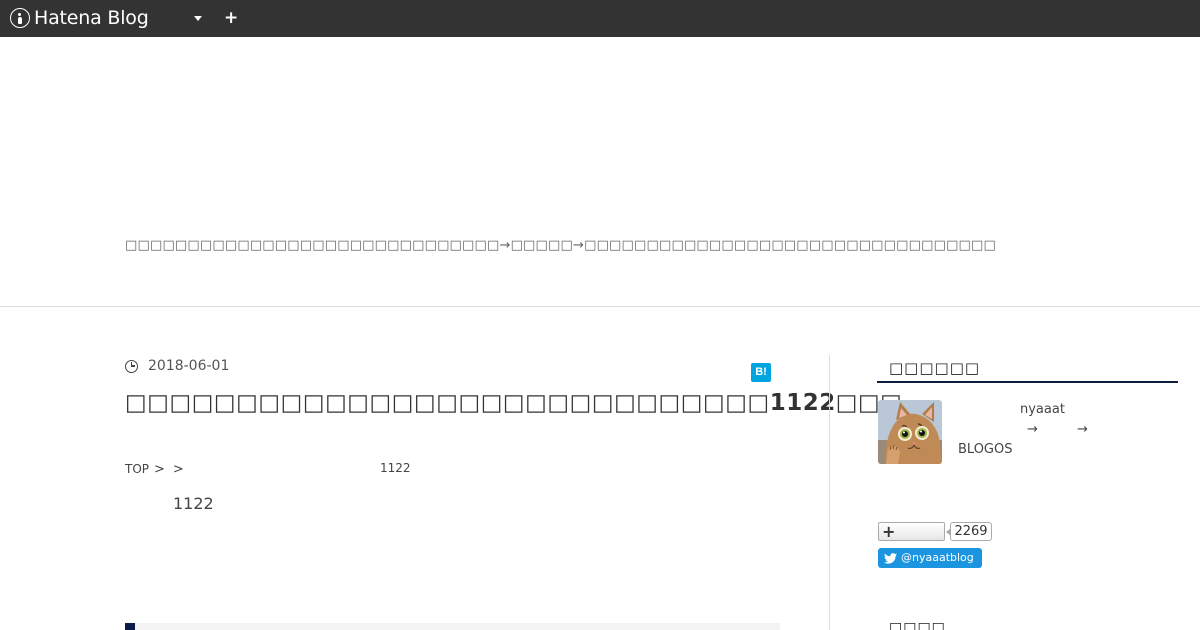 Image resolution: width=1200 pixels, height=630 pixels. Describe the element at coordinates (985, 449) in the screenshot. I see `profile-blogos-link: BLOGOS` at that location.